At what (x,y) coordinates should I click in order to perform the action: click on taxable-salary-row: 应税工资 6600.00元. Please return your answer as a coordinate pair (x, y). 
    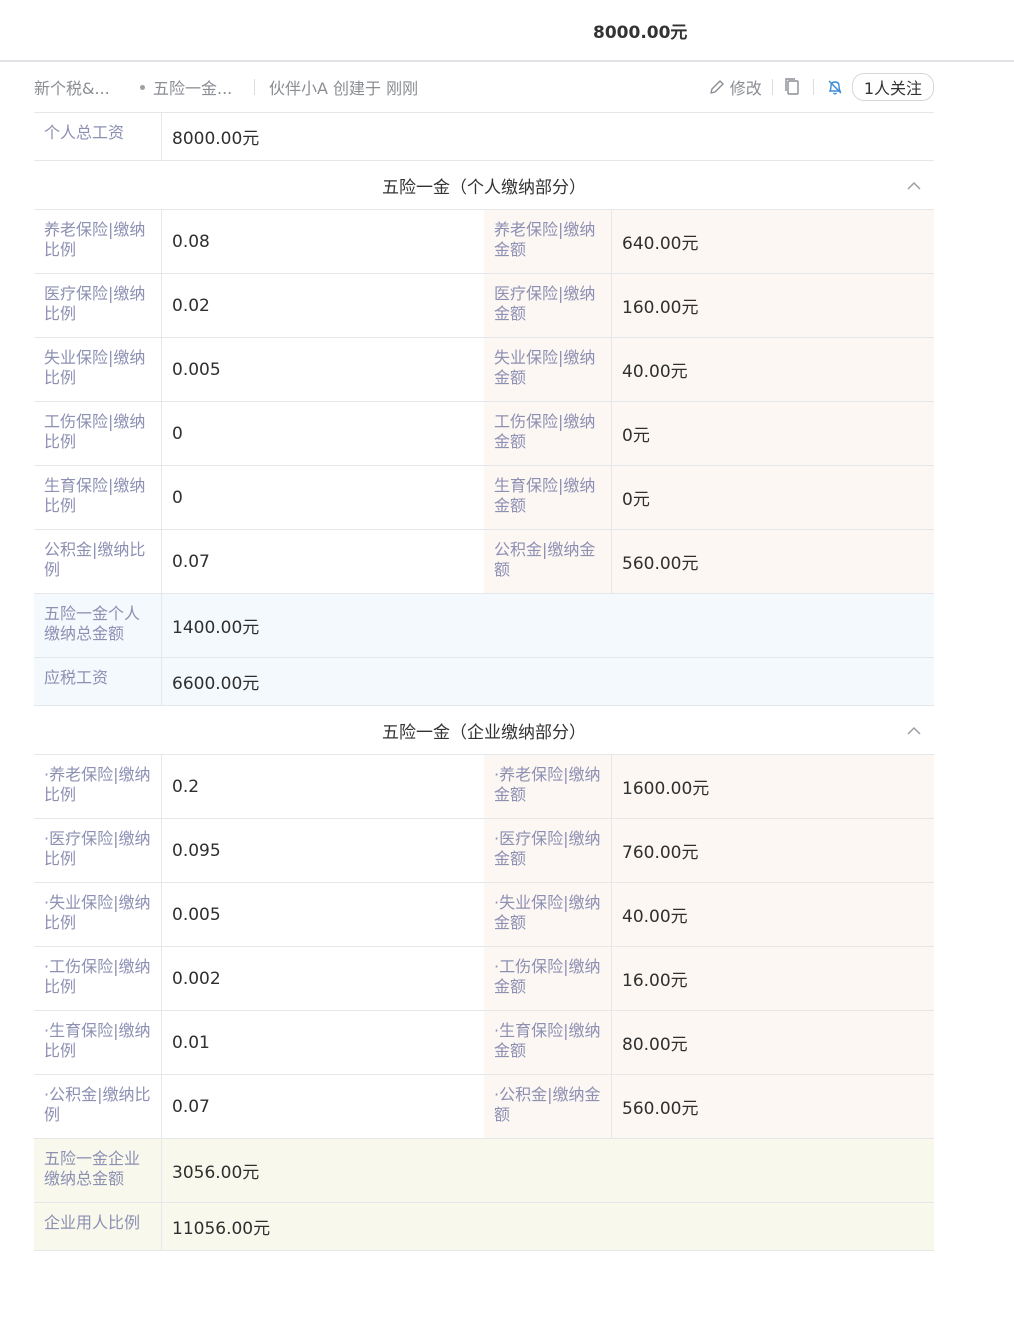
    Looking at the image, I should click on (484, 682).